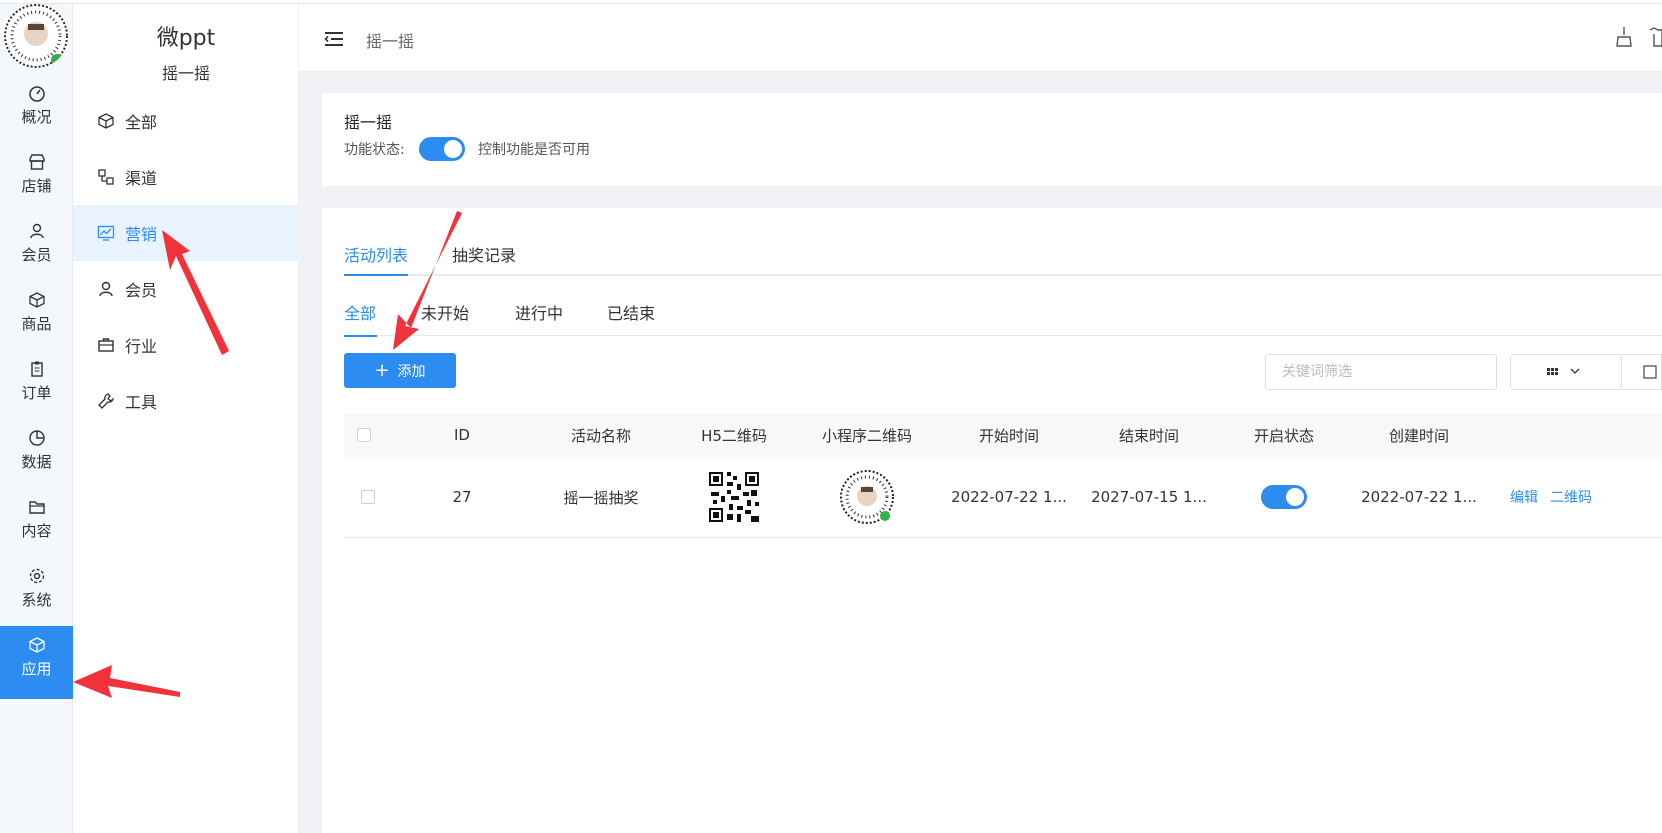 The width and height of the screenshot is (1662, 833). What do you see at coordinates (141, 178) in the screenshot?
I see `sidebar-item-label: 渠道` at bounding box center [141, 178].